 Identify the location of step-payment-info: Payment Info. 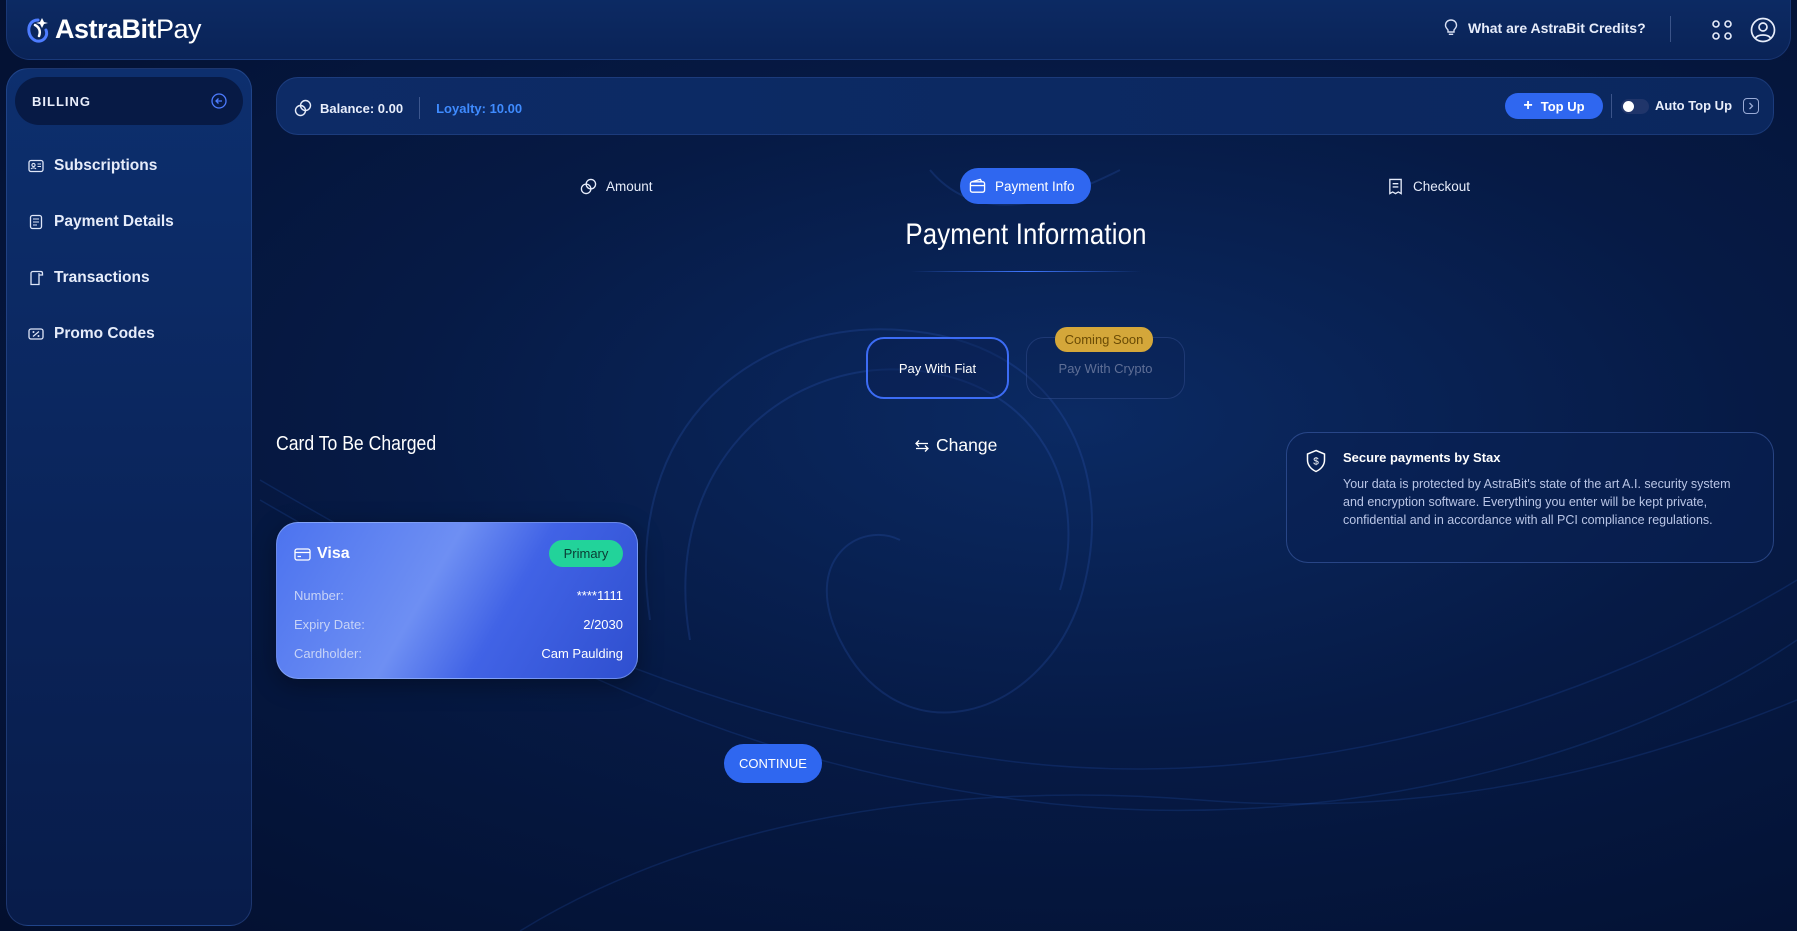
(1025, 186).